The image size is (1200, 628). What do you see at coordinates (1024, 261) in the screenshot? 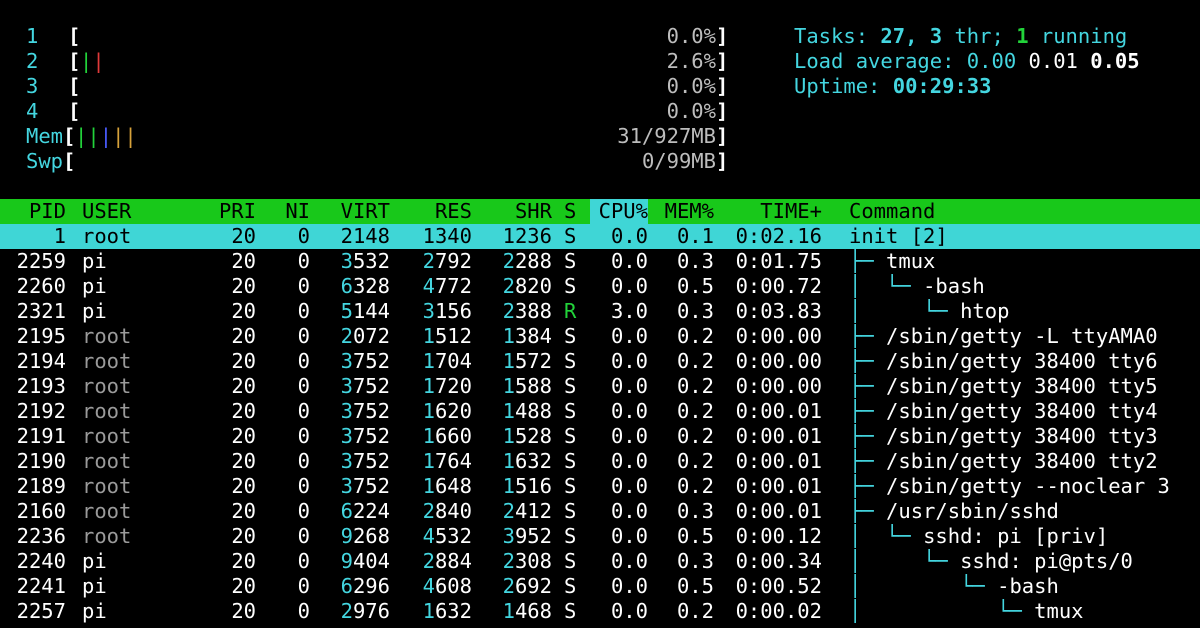
I see `process-command: ├─ tmux` at bounding box center [1024, 261].